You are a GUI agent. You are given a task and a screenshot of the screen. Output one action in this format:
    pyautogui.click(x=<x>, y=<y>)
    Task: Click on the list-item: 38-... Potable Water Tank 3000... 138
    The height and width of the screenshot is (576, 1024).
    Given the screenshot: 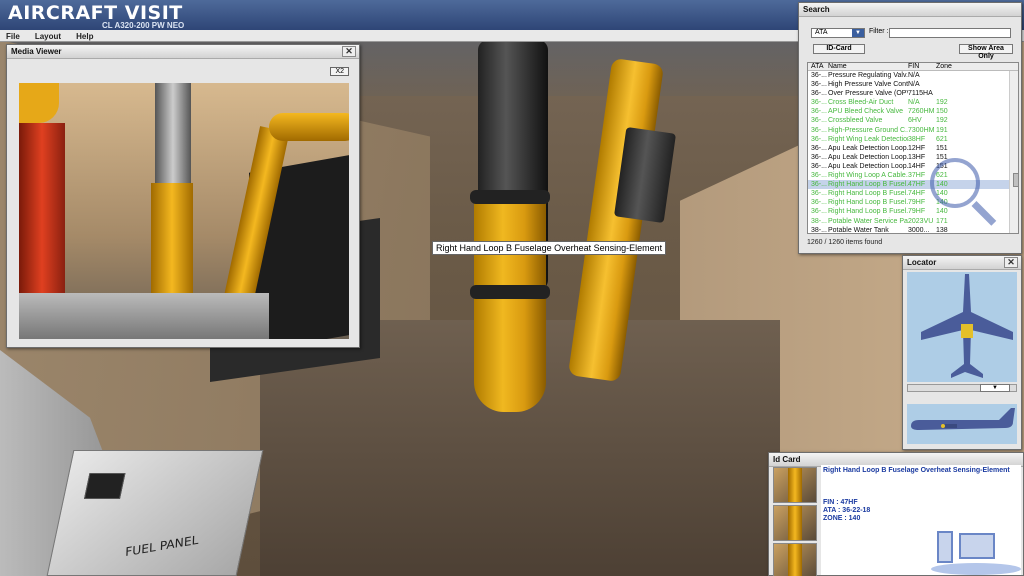 What is the action you would take?
    pyautogui.click(x=913, y=230)
    